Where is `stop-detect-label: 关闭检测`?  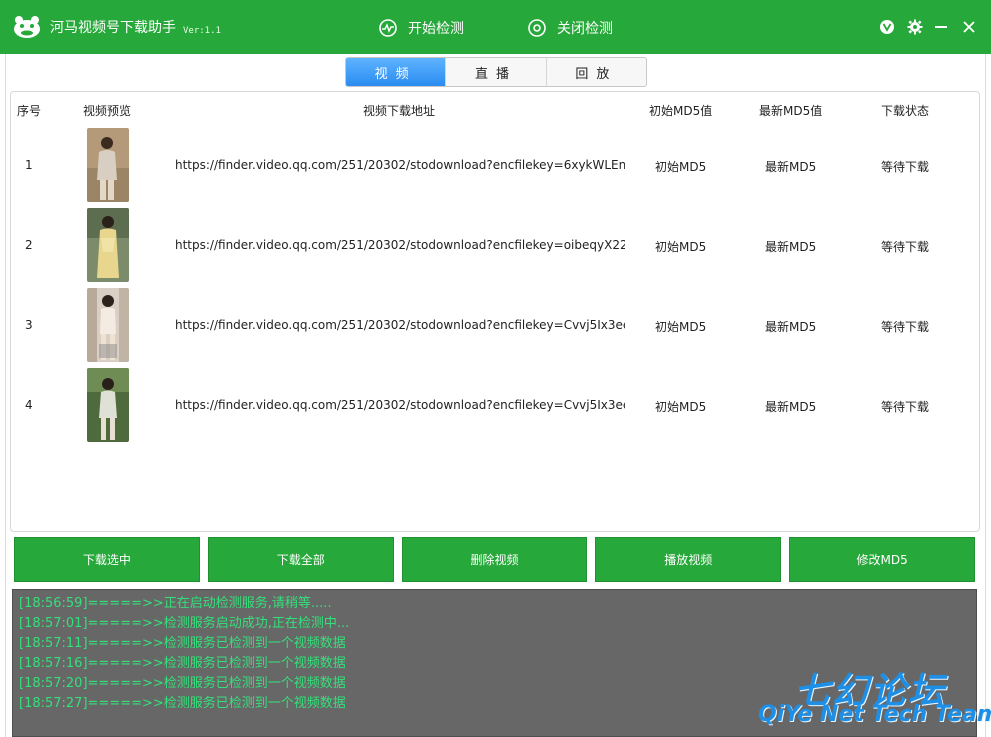 stop-detect-label: 关闭检测 is located at coordinates (585, 29).